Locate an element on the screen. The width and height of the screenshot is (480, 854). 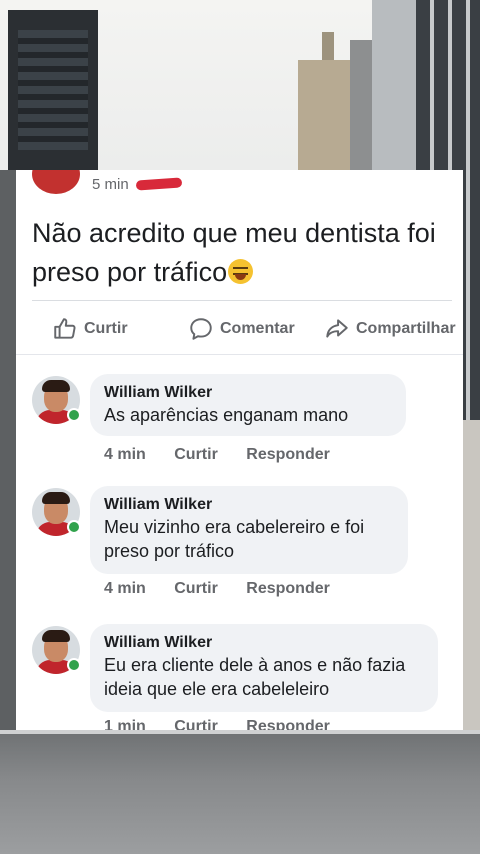
comment-button: Comentar is located at coordinates (241, 329).